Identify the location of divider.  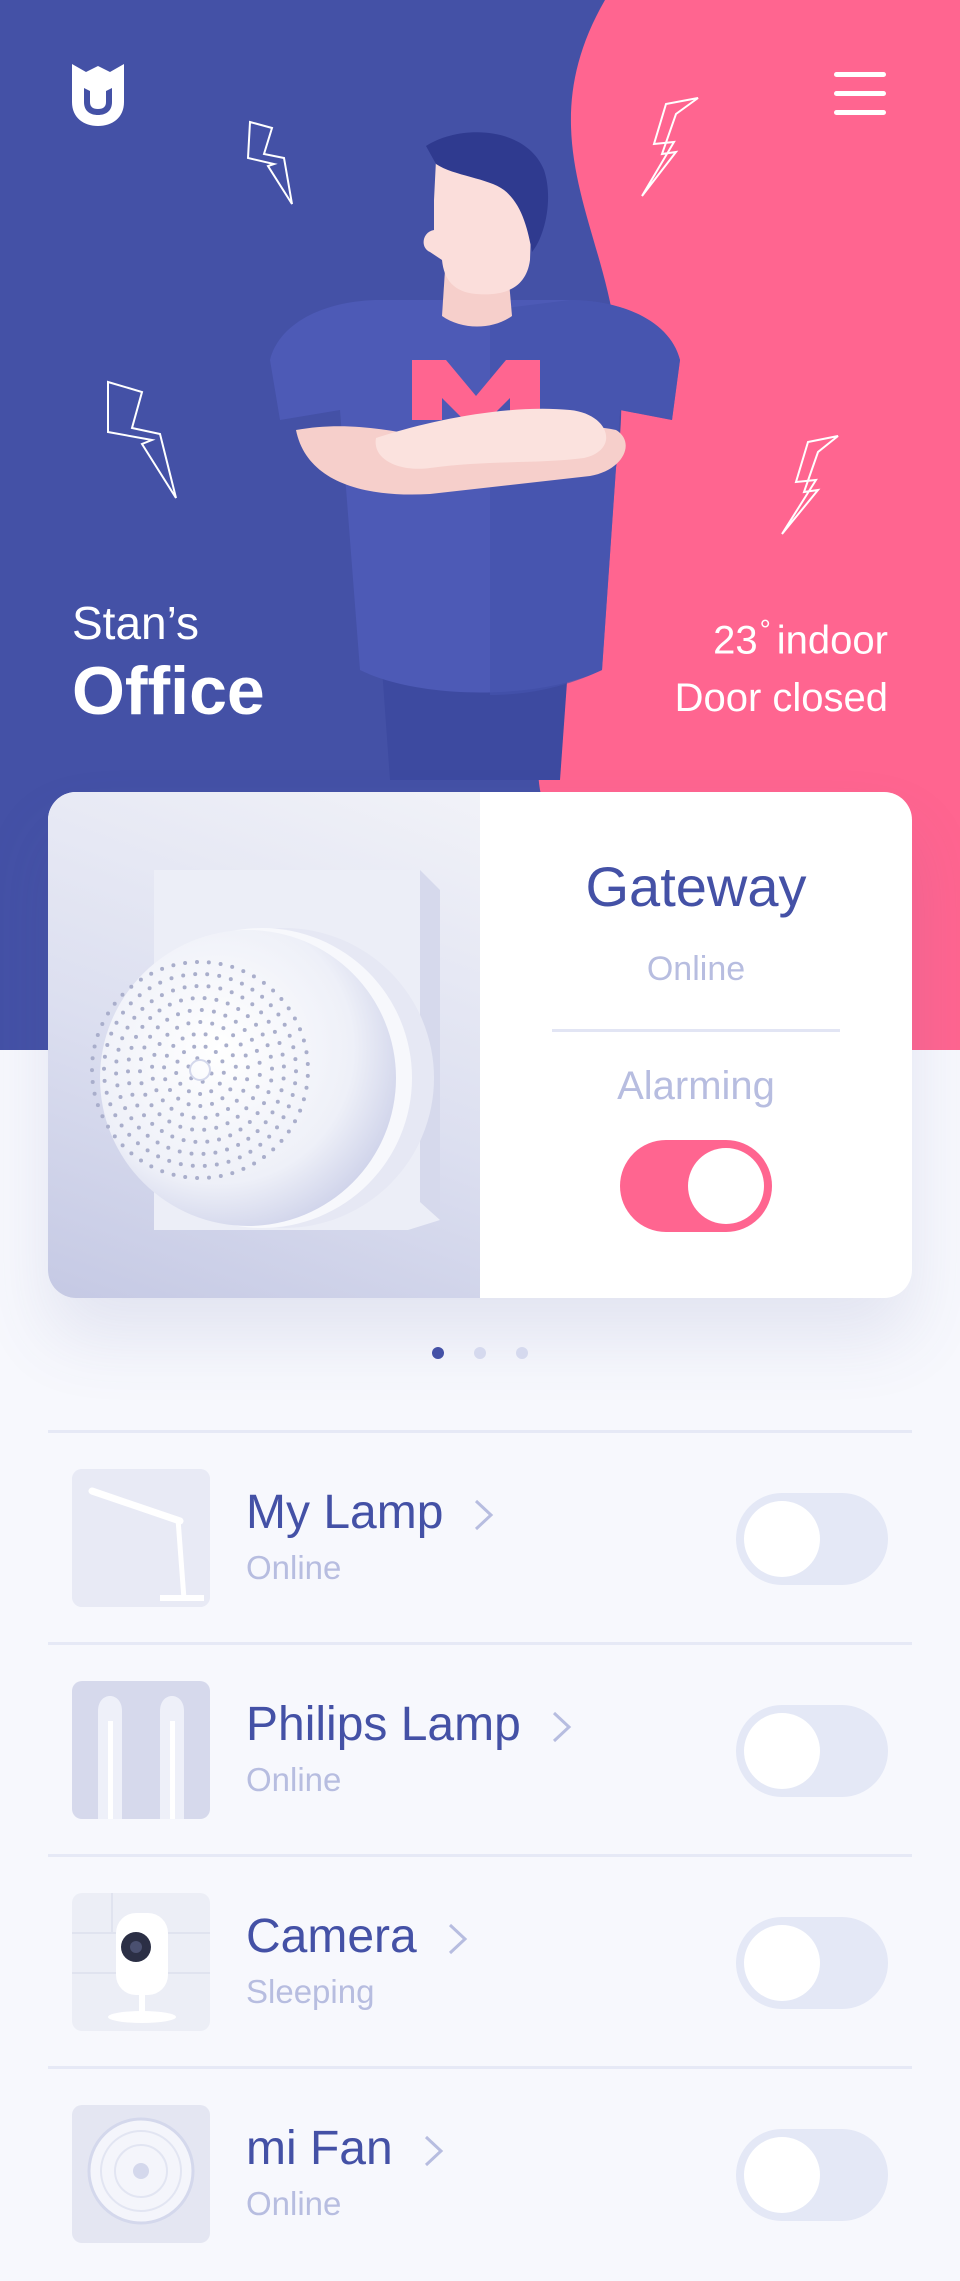
(696, 1030).